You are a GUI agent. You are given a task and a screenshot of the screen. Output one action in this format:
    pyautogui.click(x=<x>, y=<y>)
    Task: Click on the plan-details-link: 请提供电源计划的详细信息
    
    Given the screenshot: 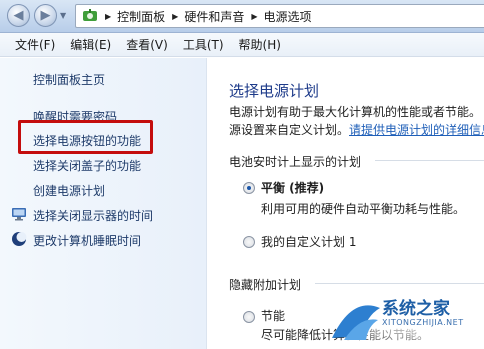 What is the action you would take?
    pyautogui.click(x=416, y=130)
    